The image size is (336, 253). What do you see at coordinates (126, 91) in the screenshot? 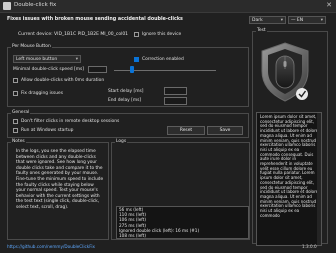
I see `start-delay-label: Start delay [ms]` at bounding box center [126, 91].